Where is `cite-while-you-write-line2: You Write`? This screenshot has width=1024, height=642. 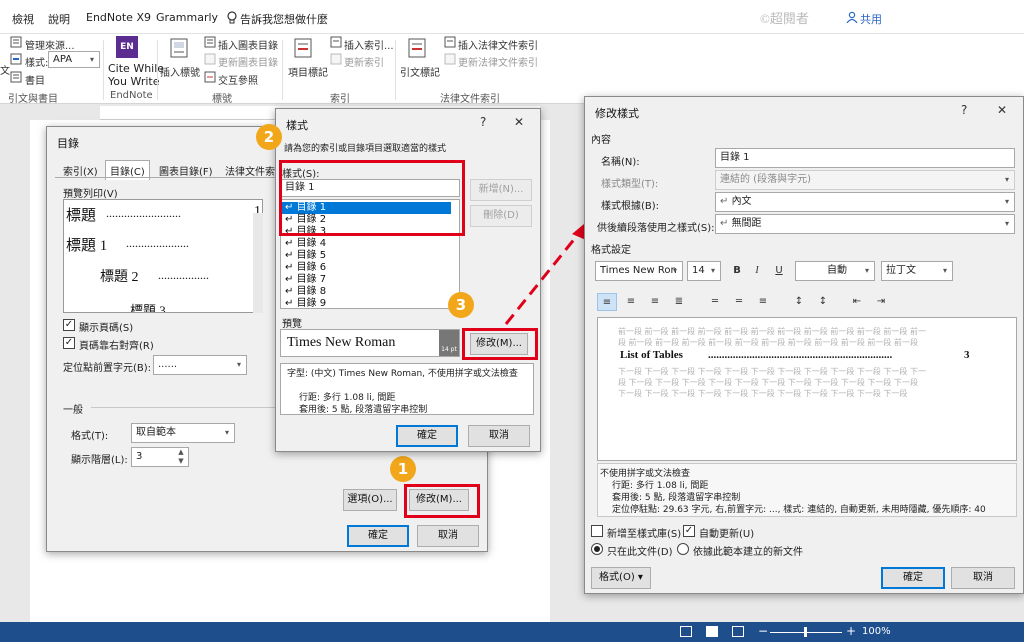 cite-while-you-write-line2: You Write is located at coordinates (134, 81).